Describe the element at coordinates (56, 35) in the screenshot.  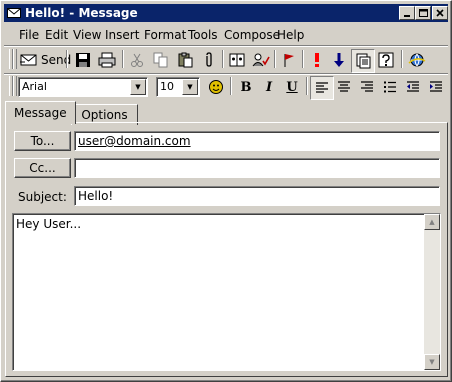
I see `menu-edit: Edit` at that location.